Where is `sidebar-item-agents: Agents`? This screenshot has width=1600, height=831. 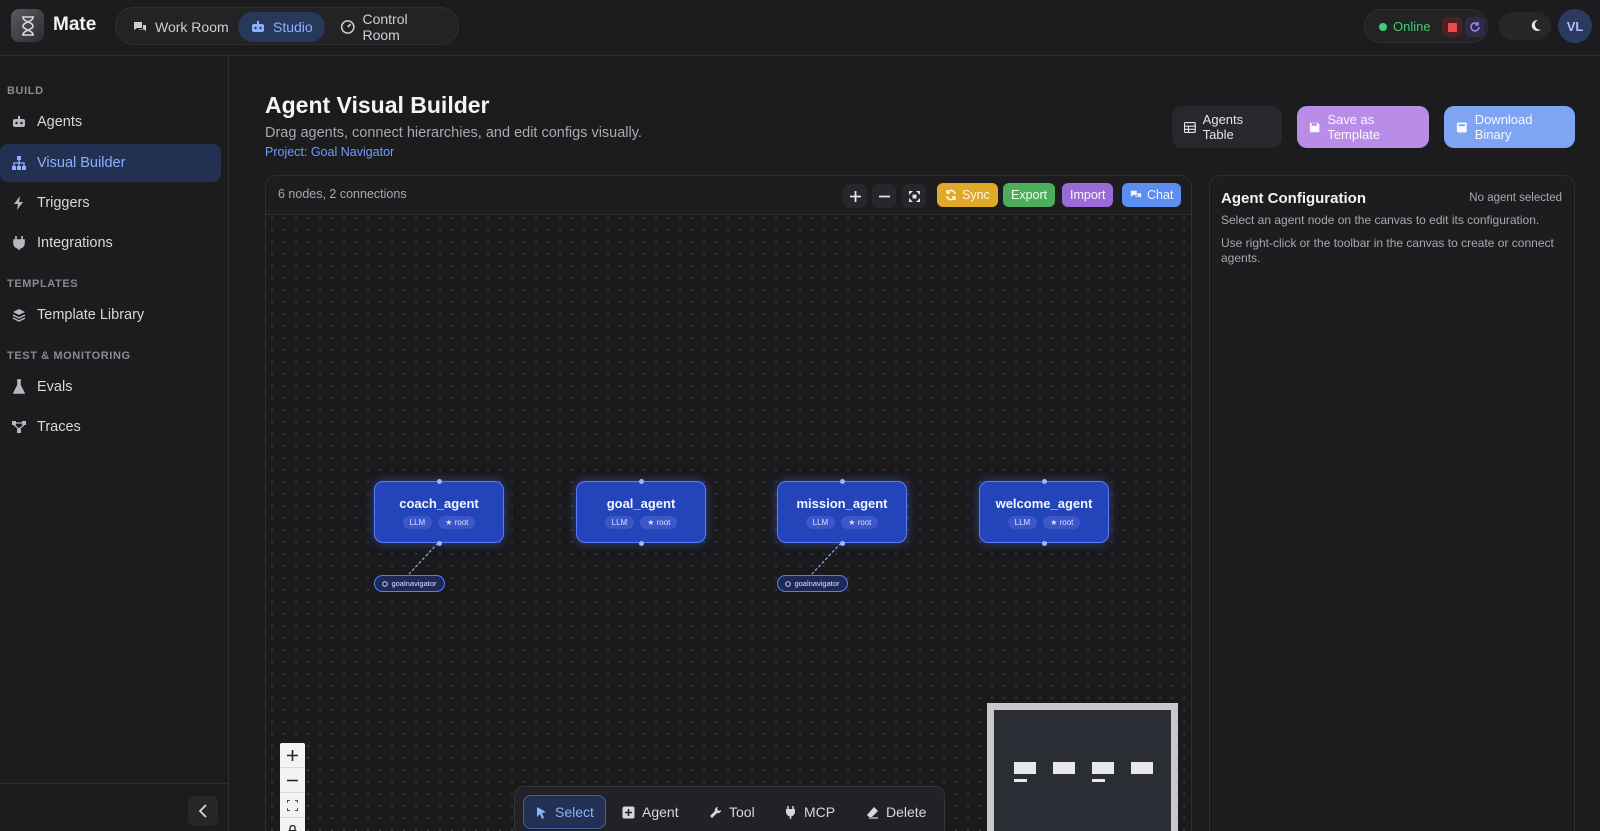
sidebar-item-agents: Agents is located at coordinates (110, 122).